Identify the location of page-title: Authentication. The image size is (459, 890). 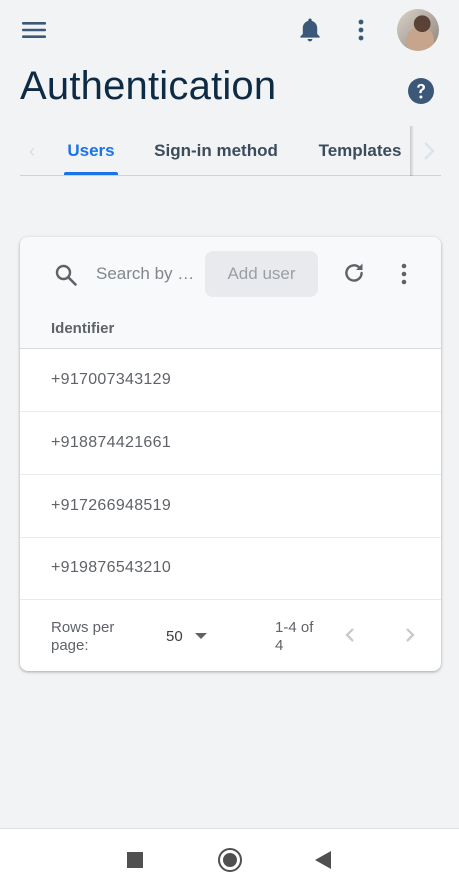
(148, 86).